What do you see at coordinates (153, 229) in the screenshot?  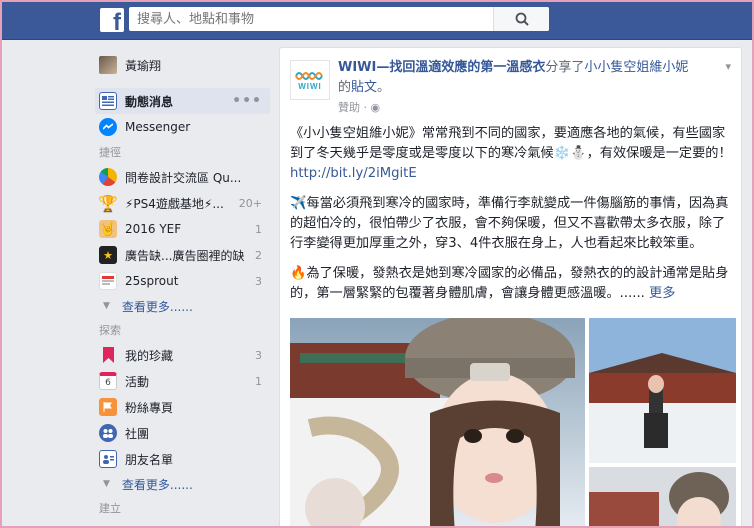 I see `sidebar-item-label: 2016 YEF` at bounding box center [153, 229].